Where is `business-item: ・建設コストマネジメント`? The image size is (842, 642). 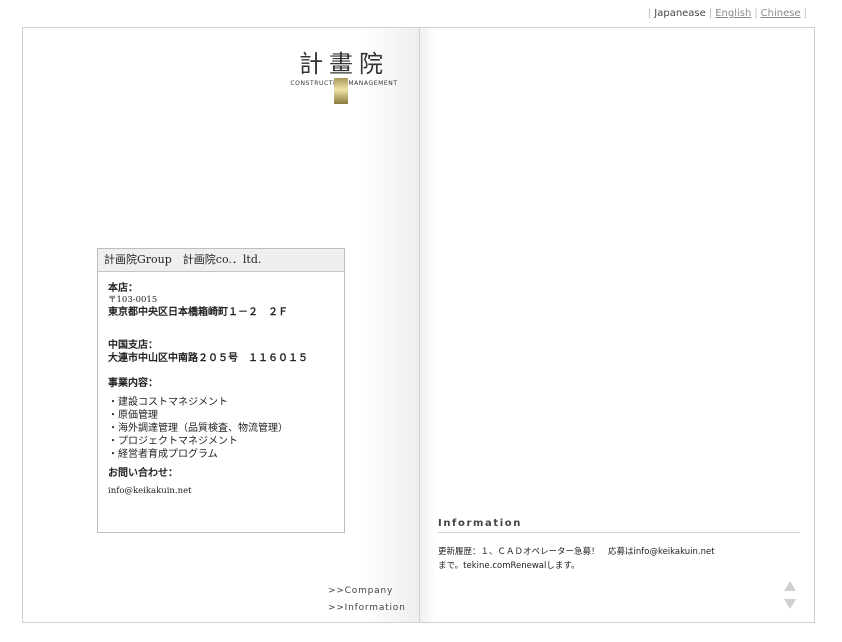 business-item: ・建設コストマネジメント is located at coordinates (168, 402).